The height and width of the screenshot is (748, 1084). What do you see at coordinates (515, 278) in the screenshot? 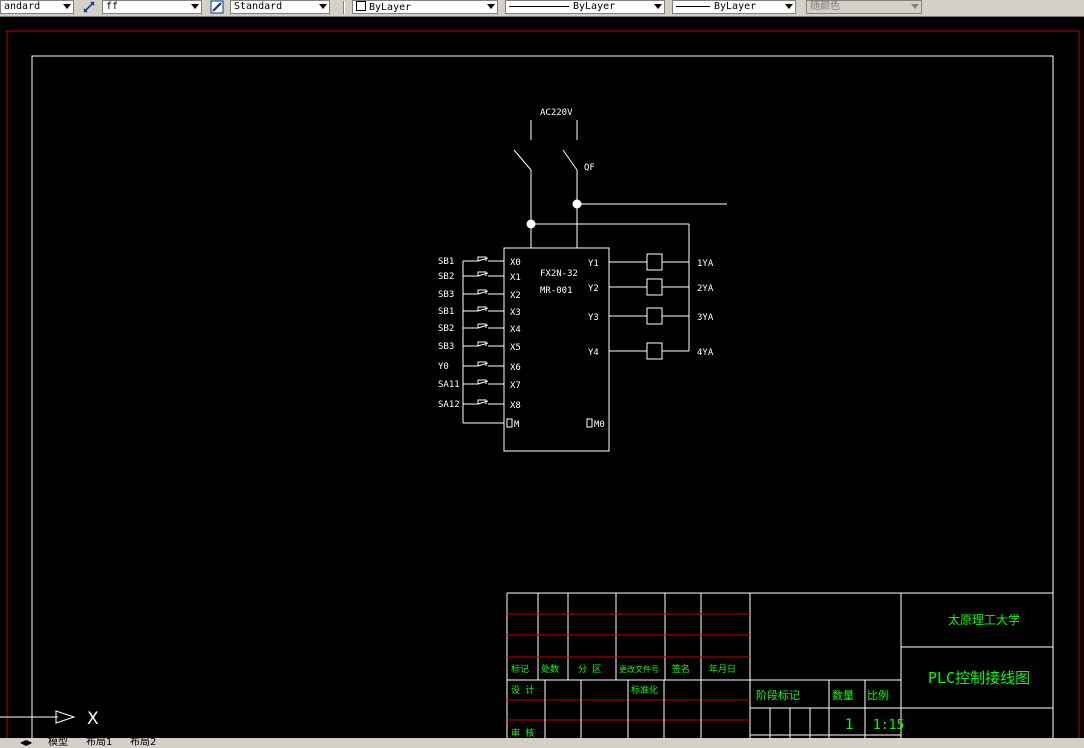
I see `input-terminal-label: X1` at bounding box center [515, 278].